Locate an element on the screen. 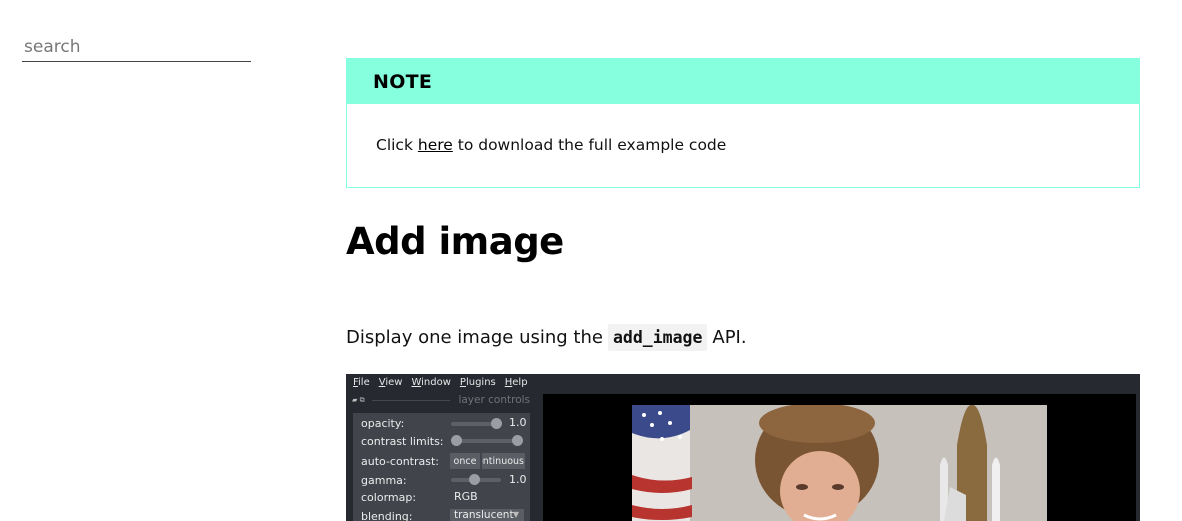  note-text-after: to download the full example code is located at coordinates (589, 145).